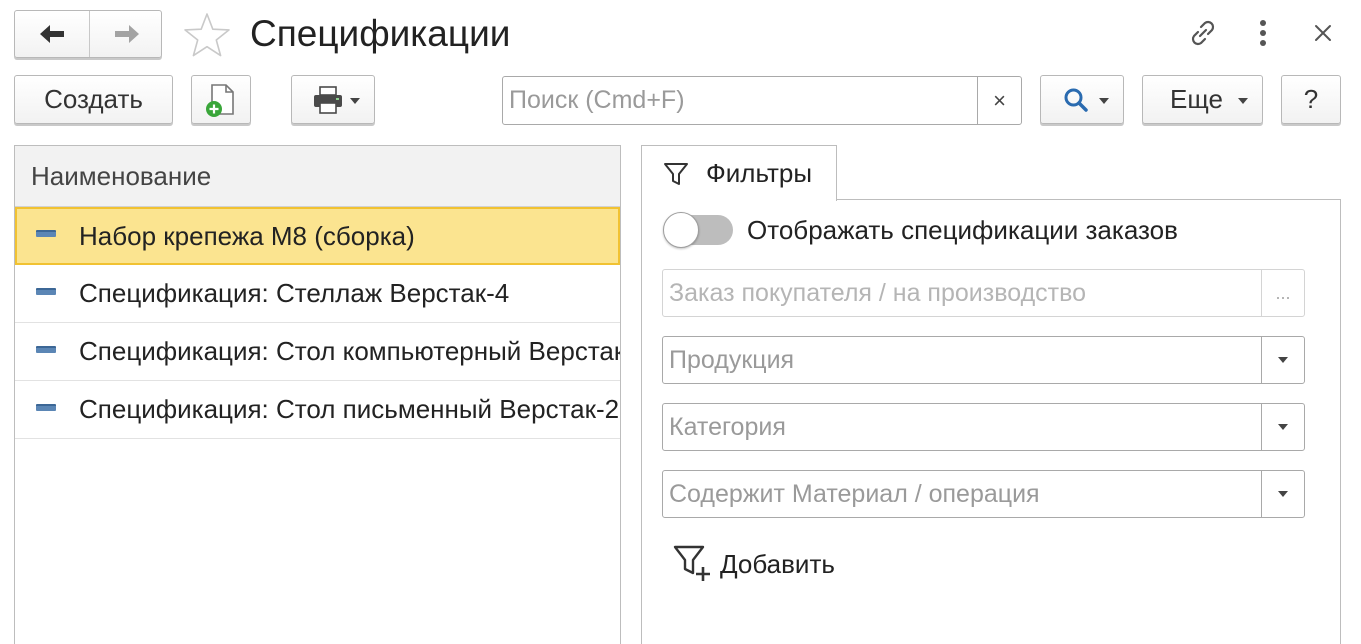  What do you see at coordinates (1196, 99) in the screenshot?
I see `more-button-label: Еще` at bounding box center [1196, 99].